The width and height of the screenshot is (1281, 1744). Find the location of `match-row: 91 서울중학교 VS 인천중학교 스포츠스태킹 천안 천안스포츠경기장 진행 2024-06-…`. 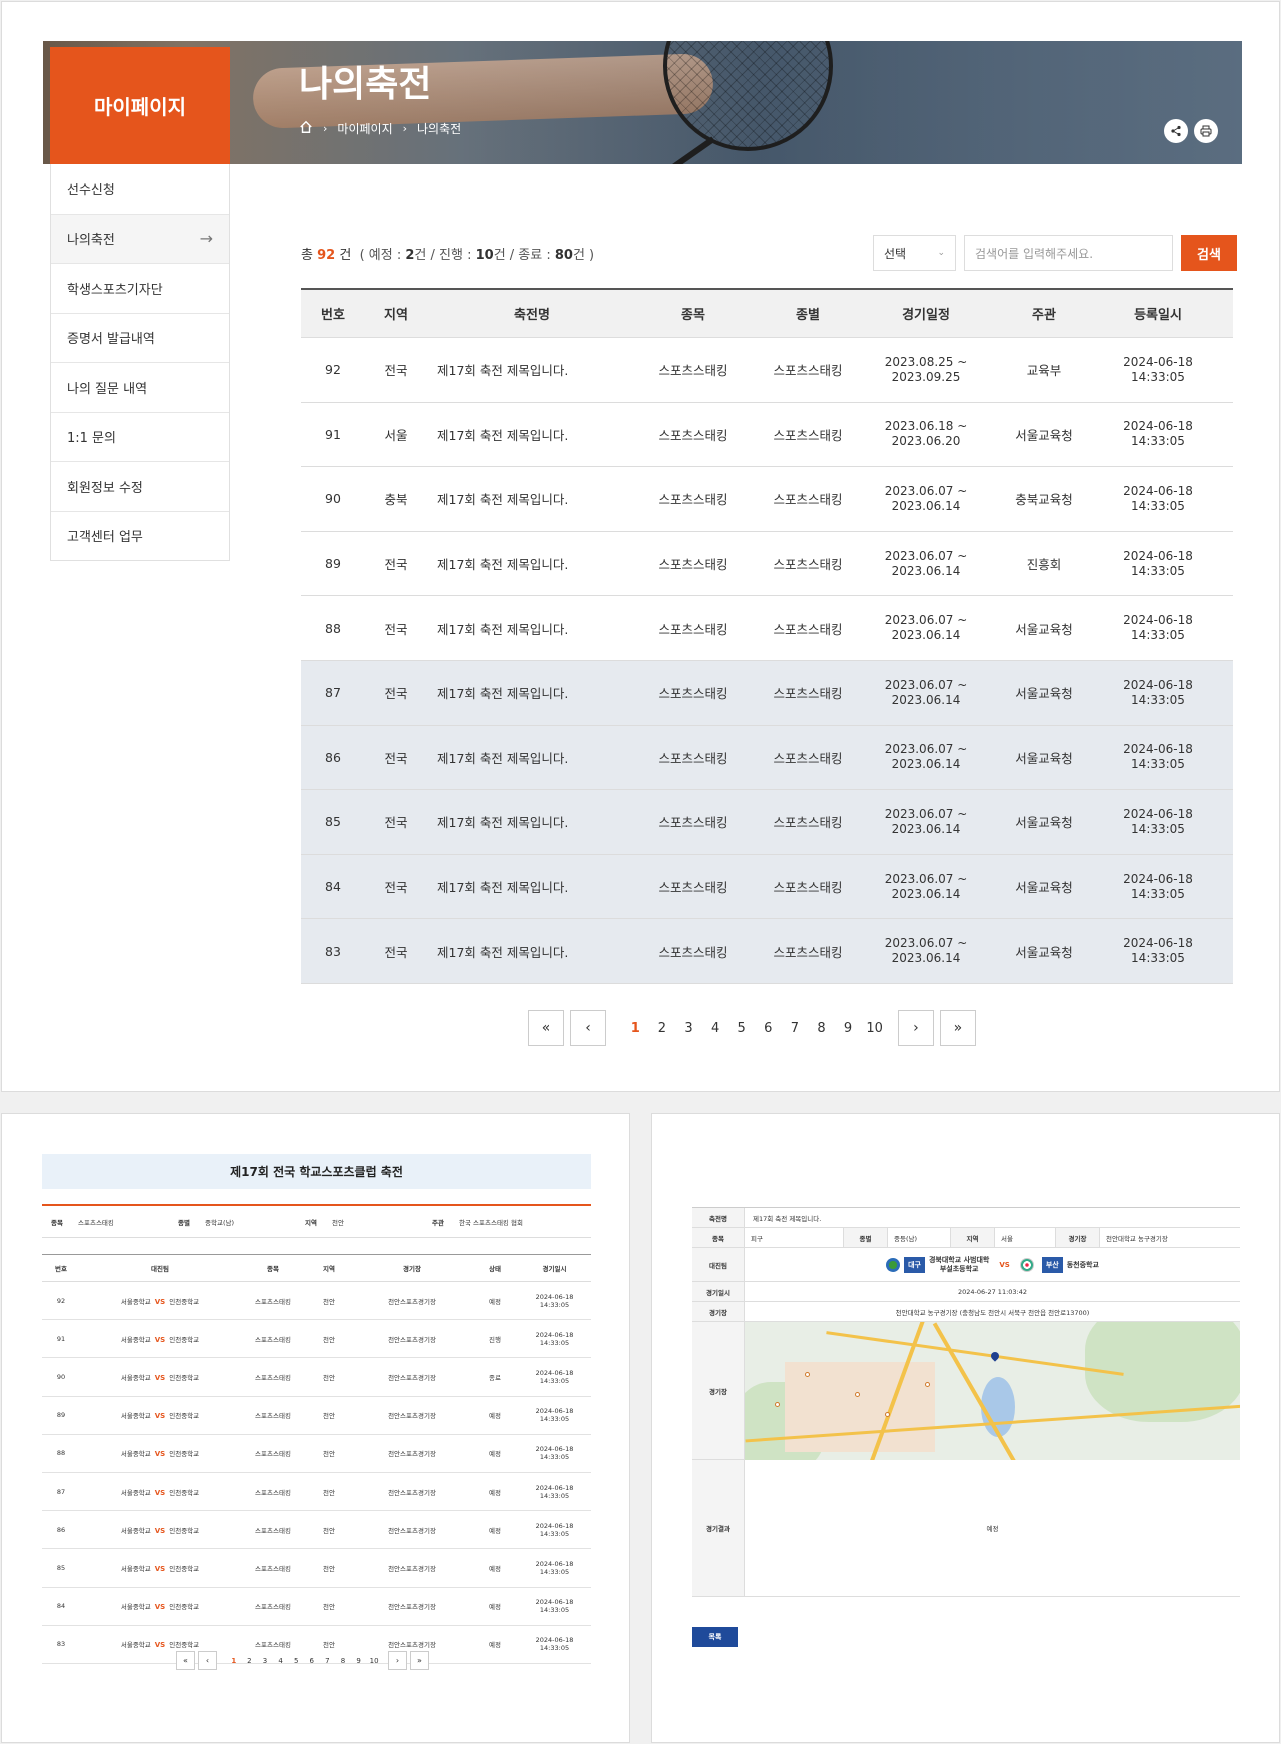

match-row: 91 서울중학교 VS 인천중학교 스포츠스태킹 천안 천안스포츠경기장 진행 2024-06-… is located at coordinates (316, 1339).